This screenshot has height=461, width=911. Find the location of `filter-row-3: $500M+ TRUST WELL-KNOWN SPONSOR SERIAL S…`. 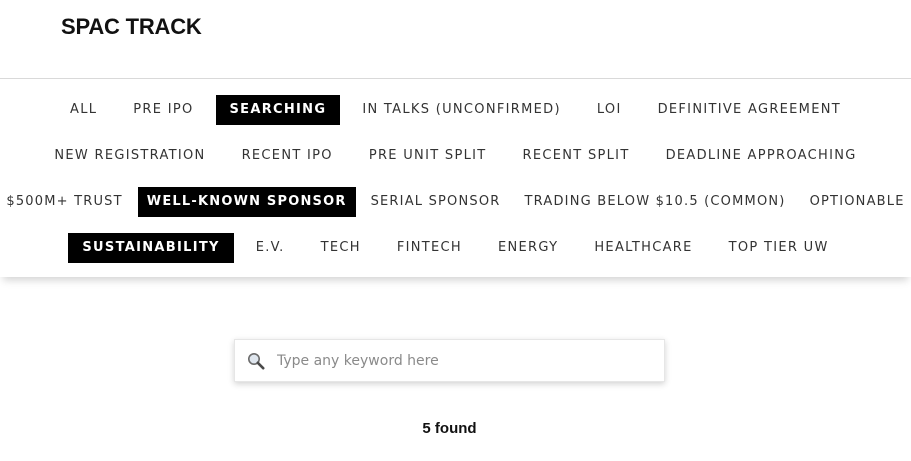

filter-row-3: $500M+ TRUST WELL-KNOWN SPONSOR SERIAL S… is located at coordinates (455, 202).